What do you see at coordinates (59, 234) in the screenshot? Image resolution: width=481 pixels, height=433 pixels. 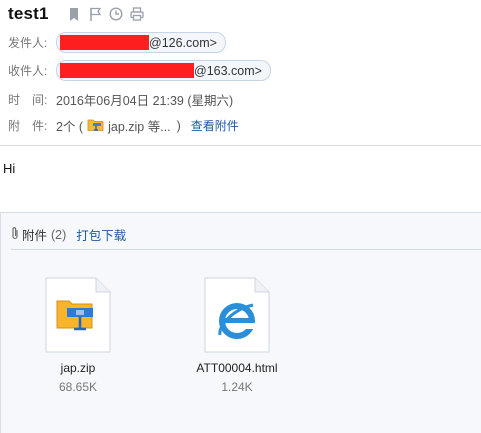 I see `attachments-count: (2)` at bounding box center [59, 234].